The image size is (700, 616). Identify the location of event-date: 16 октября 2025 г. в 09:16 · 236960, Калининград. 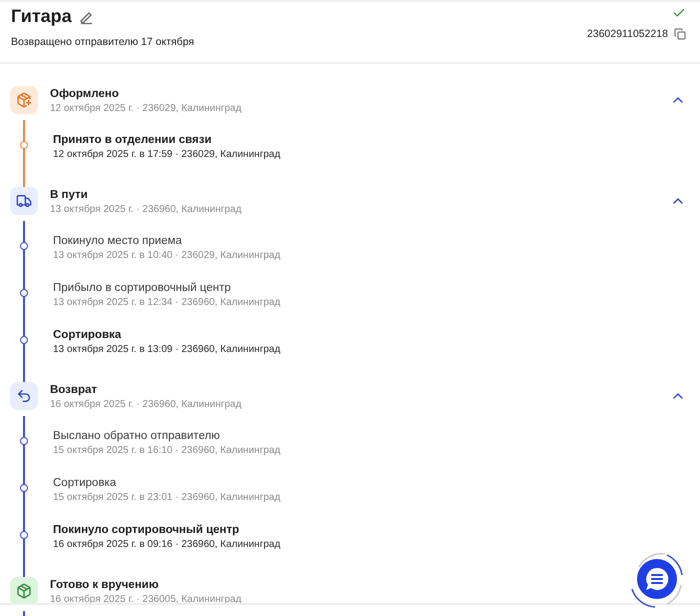
(167, 544).